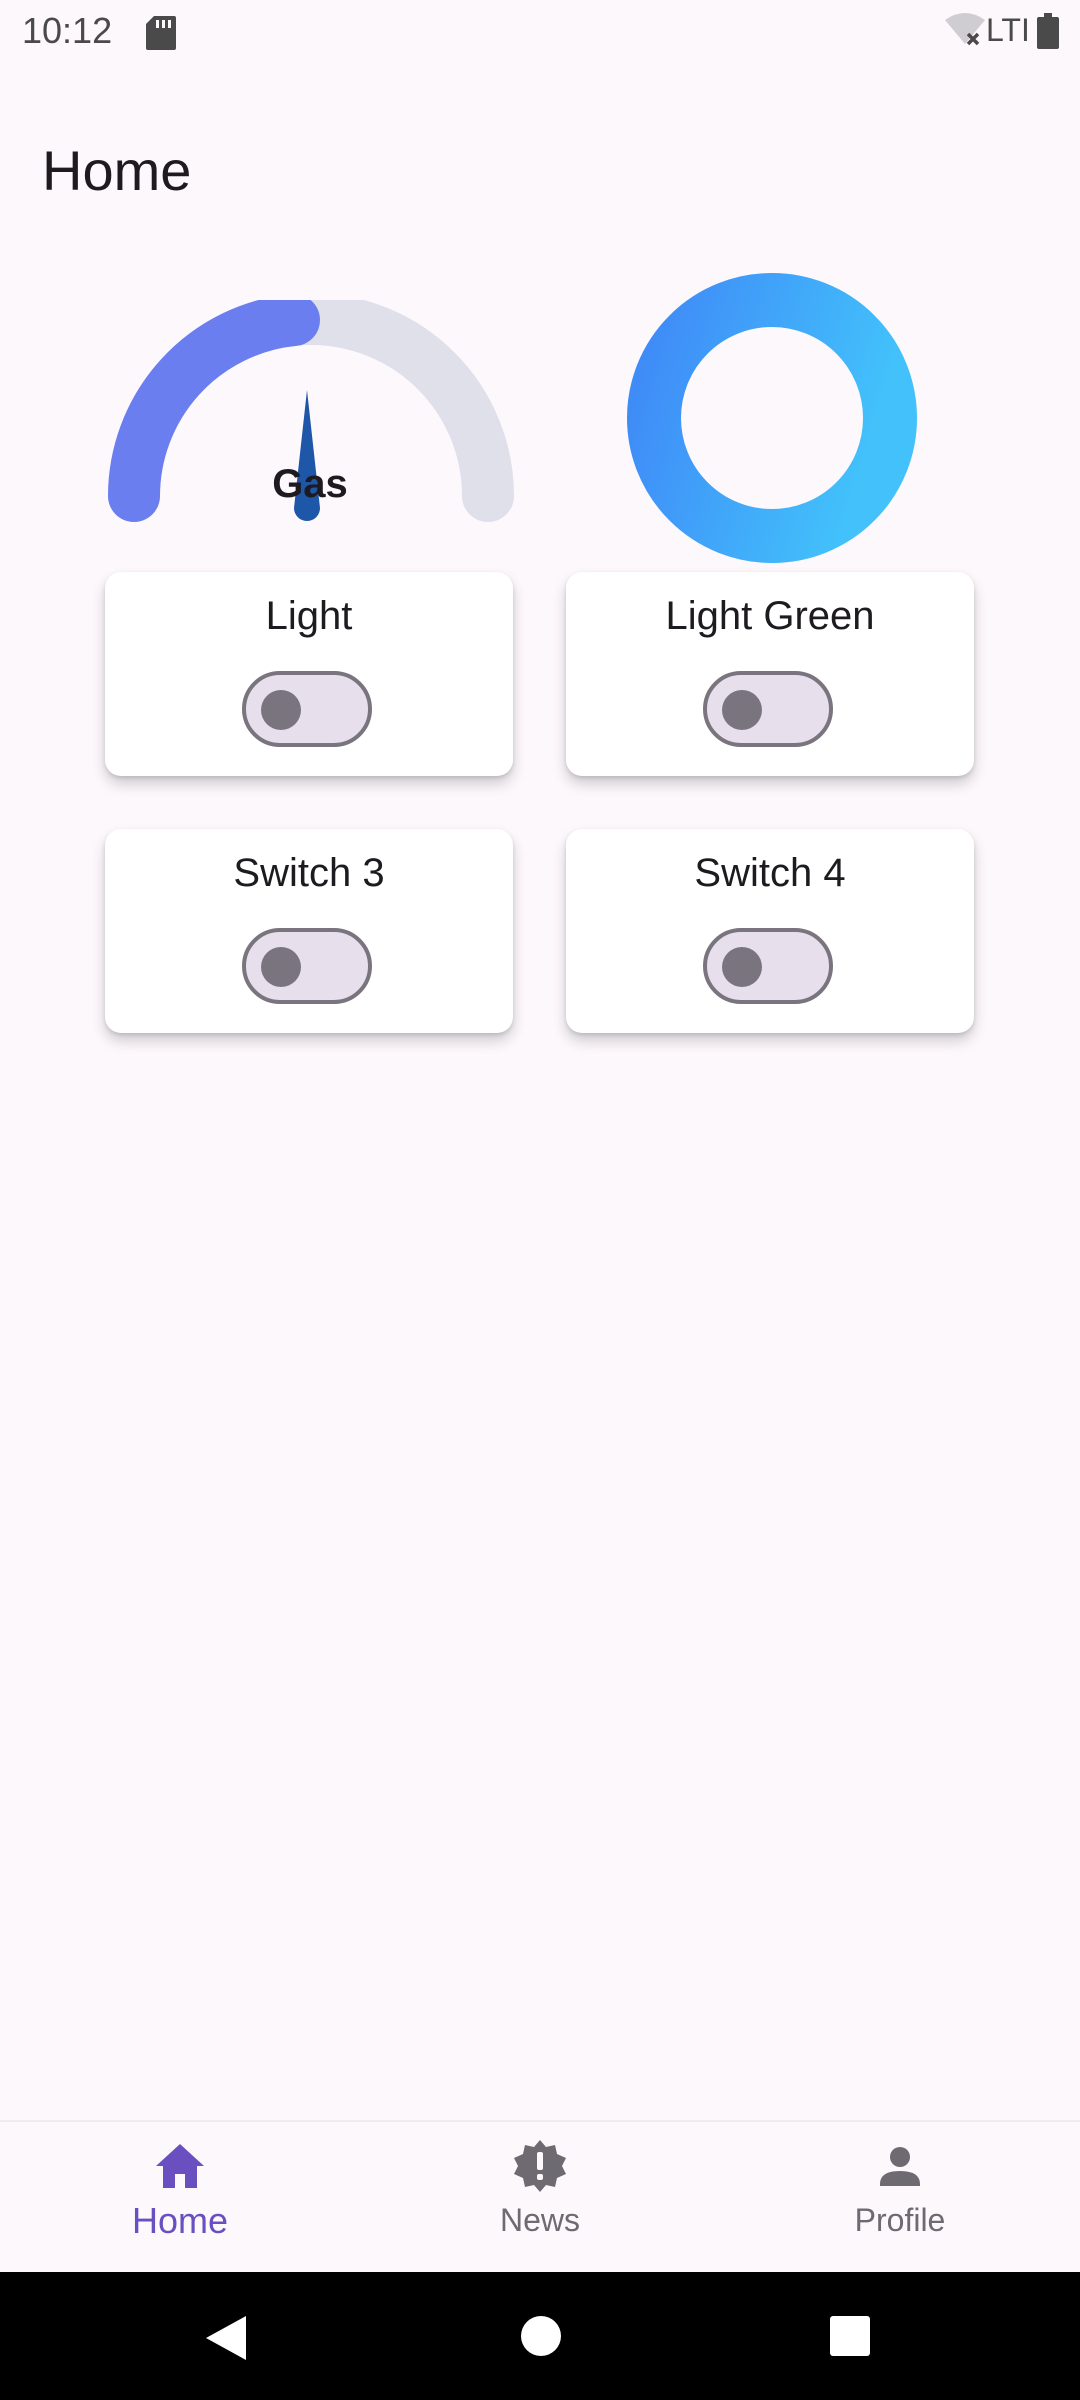 Image resolution: width=1080 pixels, height=2400 pixels. I want to click on back-icon, so click(226, 2338).